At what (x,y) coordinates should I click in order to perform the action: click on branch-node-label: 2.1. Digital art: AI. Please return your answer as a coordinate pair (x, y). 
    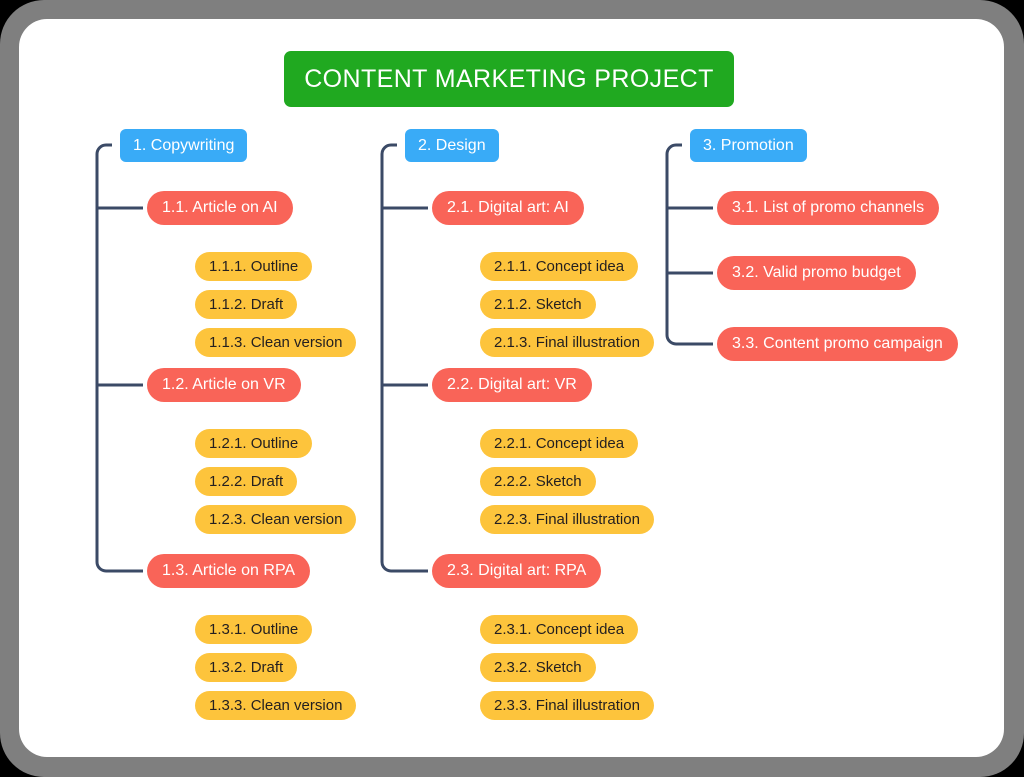
    Looking at the image, I should click on (508, 207).